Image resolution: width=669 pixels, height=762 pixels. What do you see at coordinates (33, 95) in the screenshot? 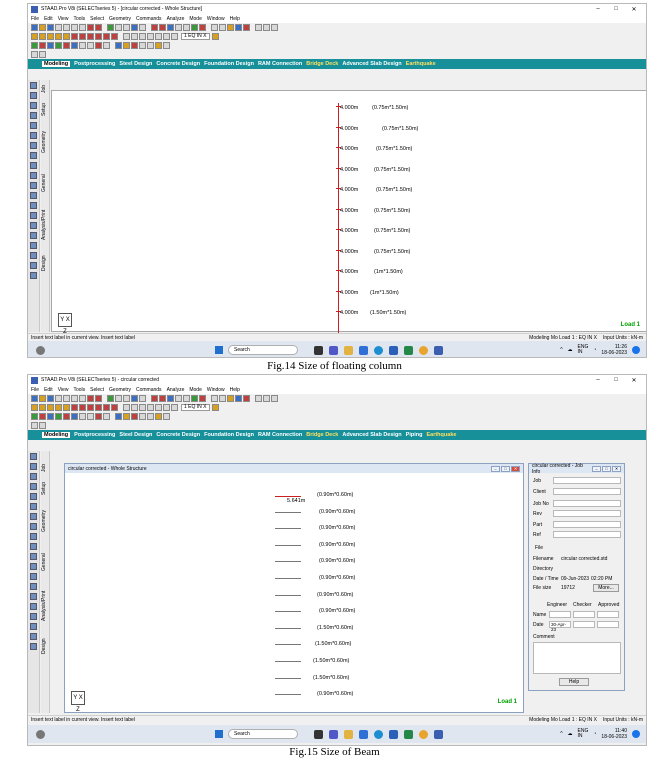
I see `node-cursor-icon` at bounding box center [33, 95].